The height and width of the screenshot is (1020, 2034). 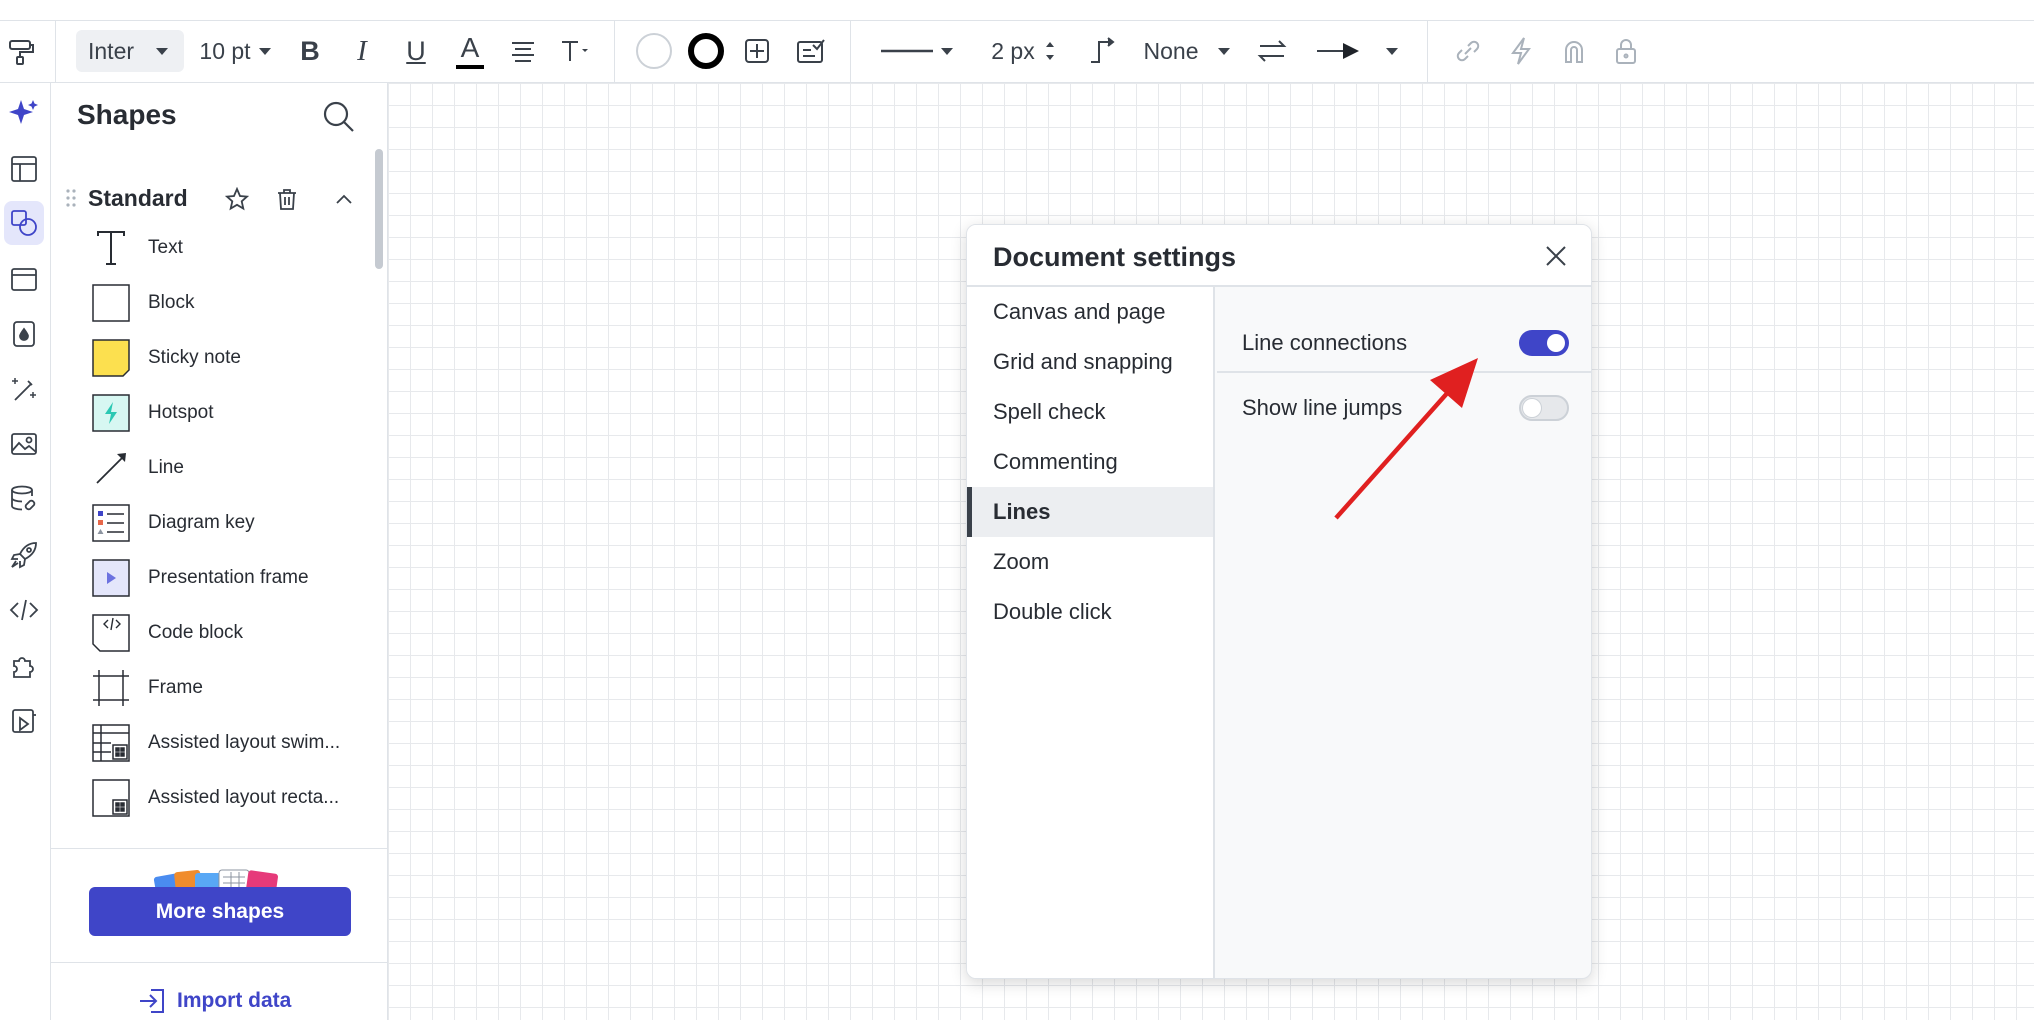 What do you see at coordinates (339, 117) in the screenshot?
I see `search-icon` at bounding box center [339, 117].